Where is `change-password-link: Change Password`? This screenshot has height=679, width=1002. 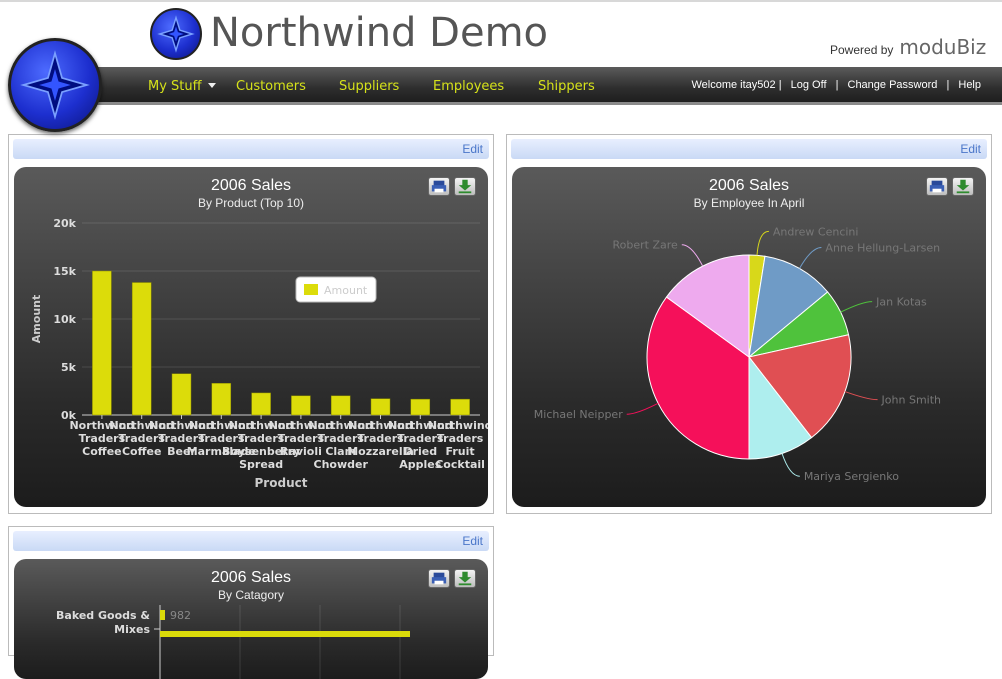 change-password-link: Change Password is located at coordinates (893, 85).